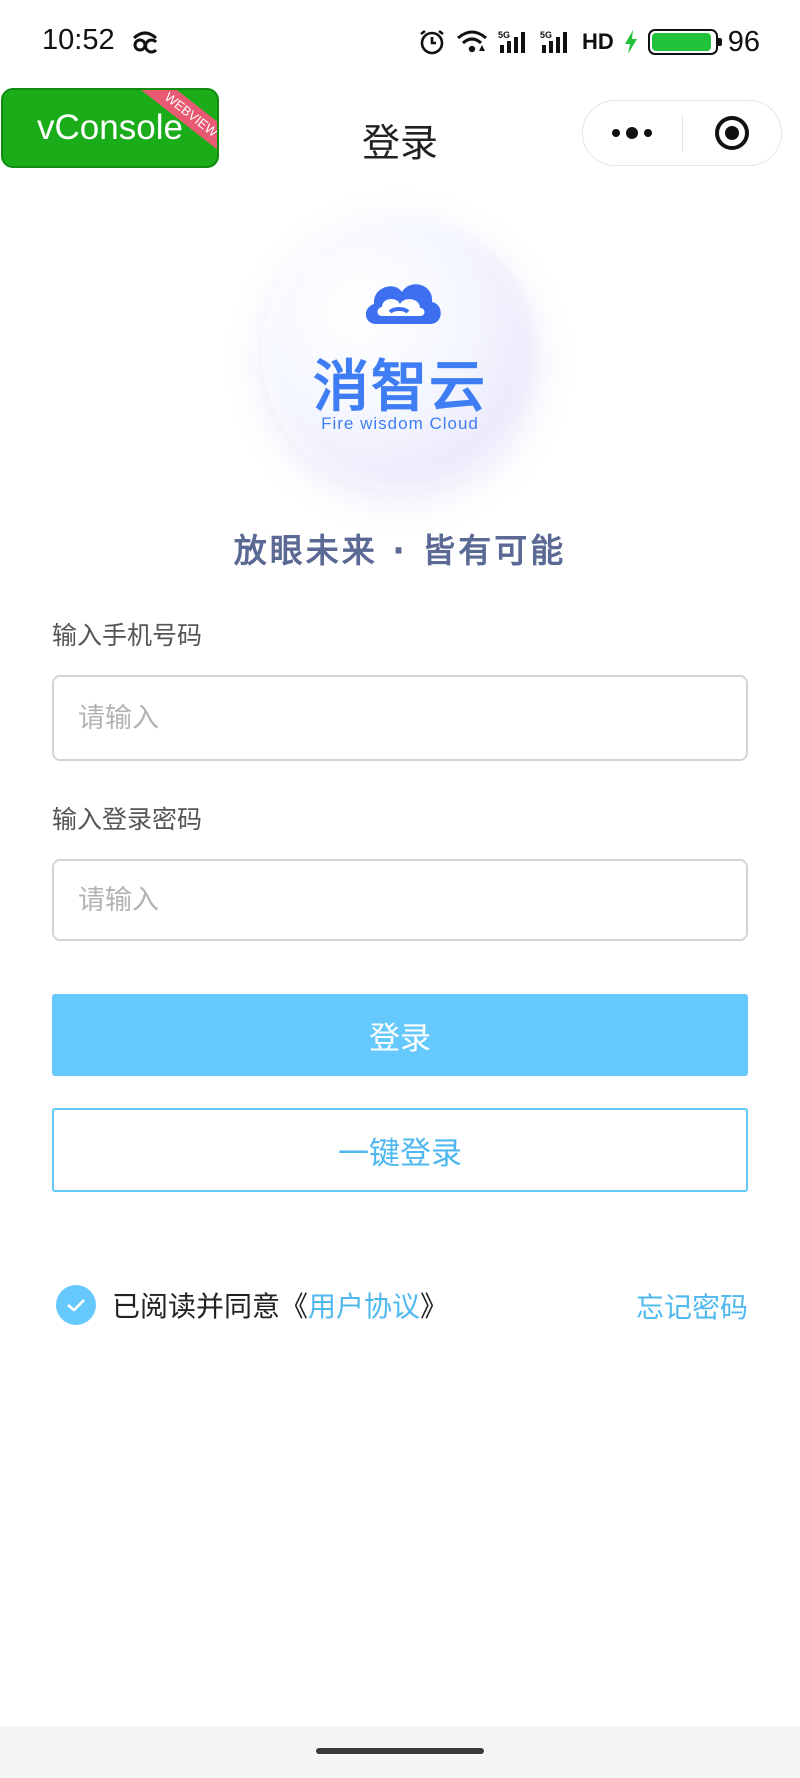  What do you see at coordinates (364, 1305) in the screenshot?
I see `user-agreement-link: 用户协议` at bounding box center [364, 1305].